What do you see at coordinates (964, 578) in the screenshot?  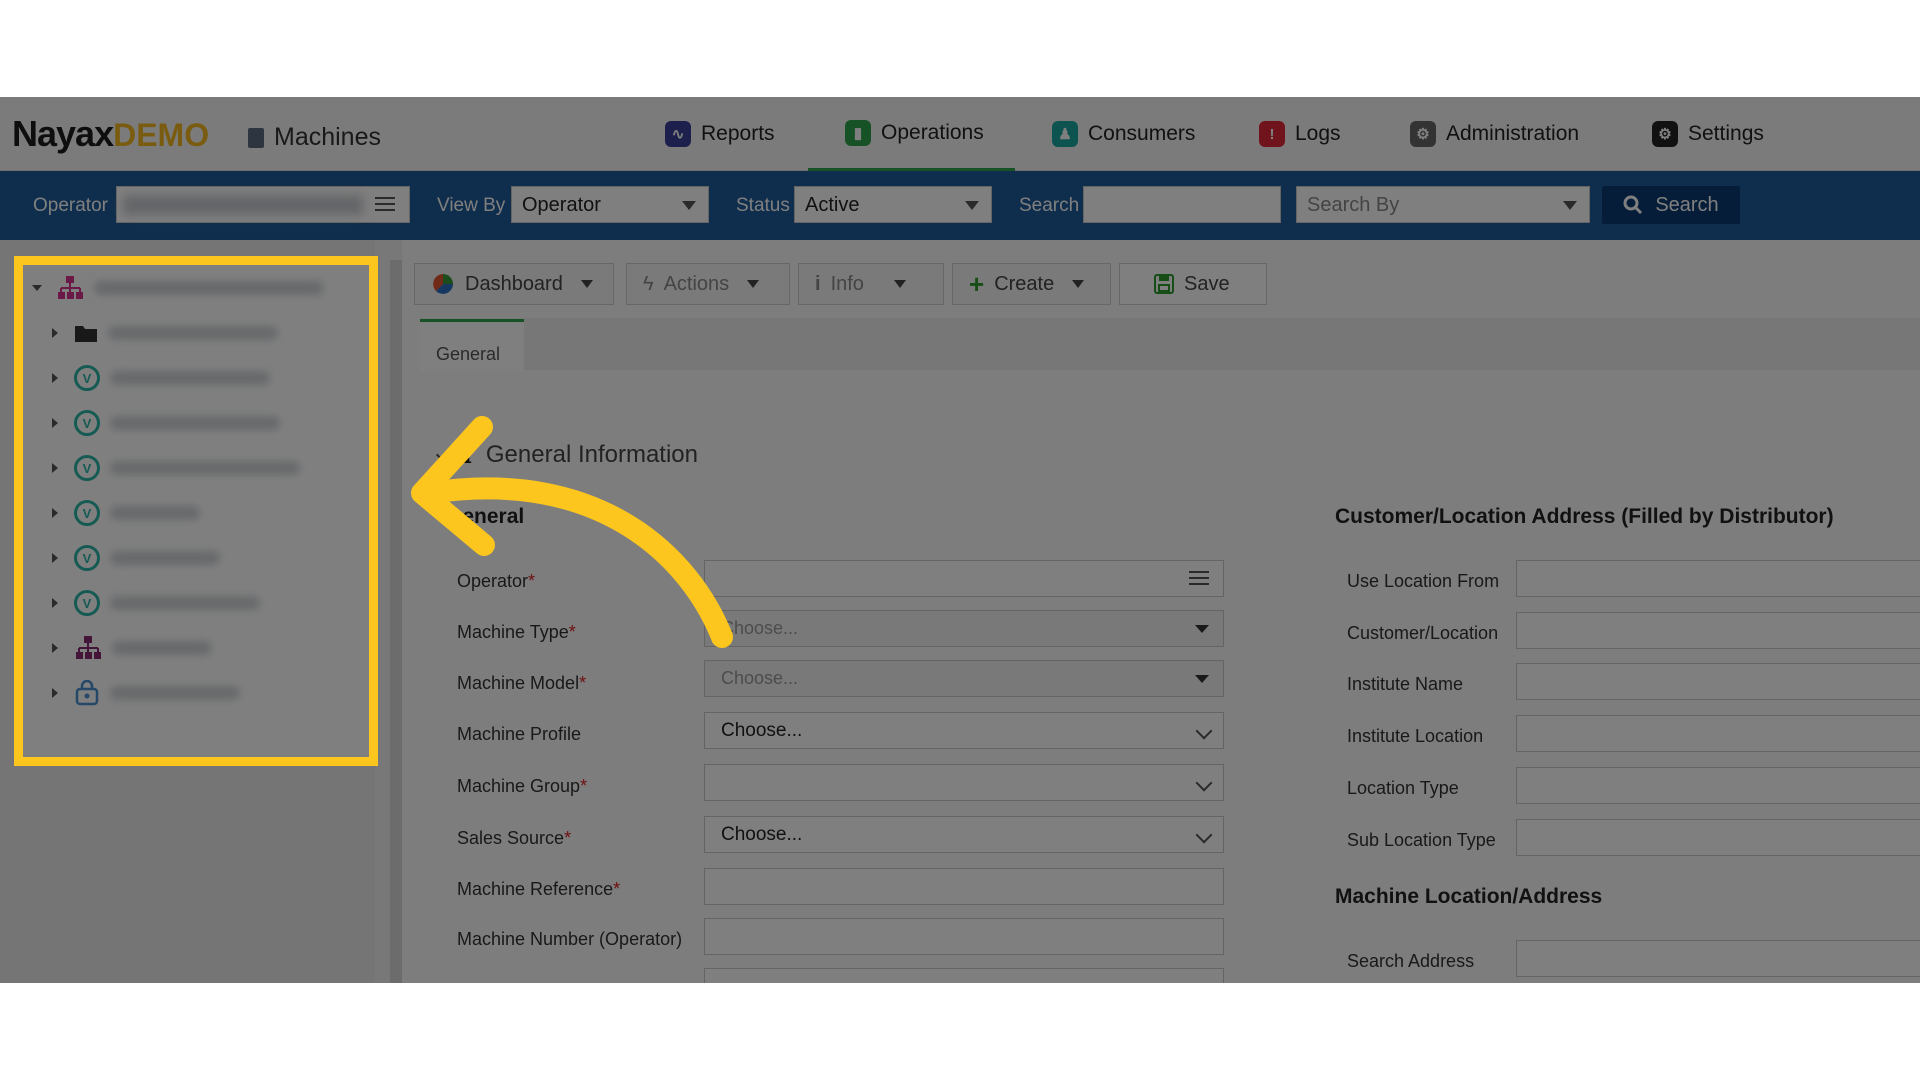 I see `operator-input` at bounding box center [964, 578].